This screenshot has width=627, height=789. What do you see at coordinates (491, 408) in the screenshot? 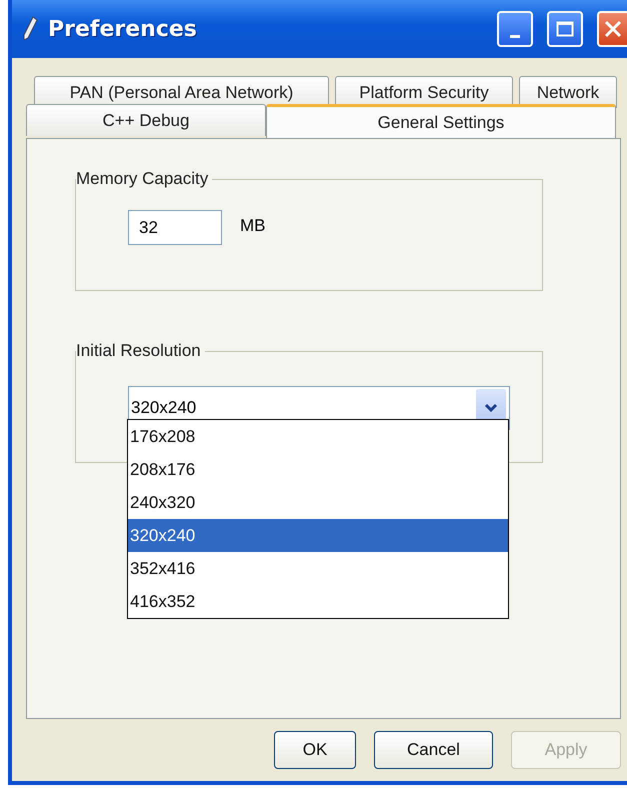
I see `chevron-down-icon` at bounding box center [491, 408].